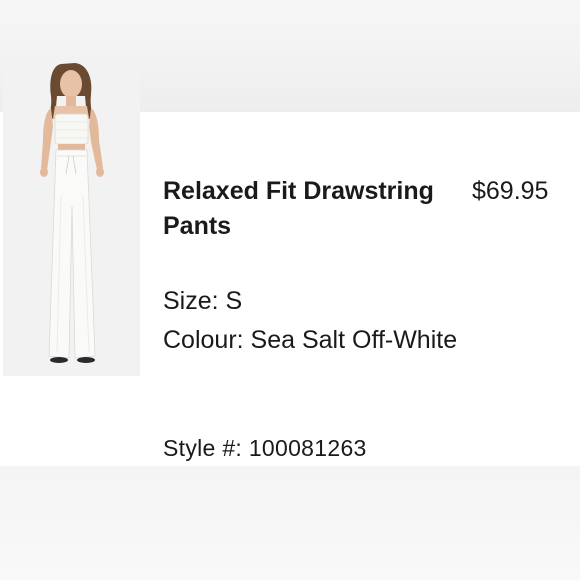 This screenshot has height=580, width=580. I want to click on style-label: Style #:, so click(203, 448).